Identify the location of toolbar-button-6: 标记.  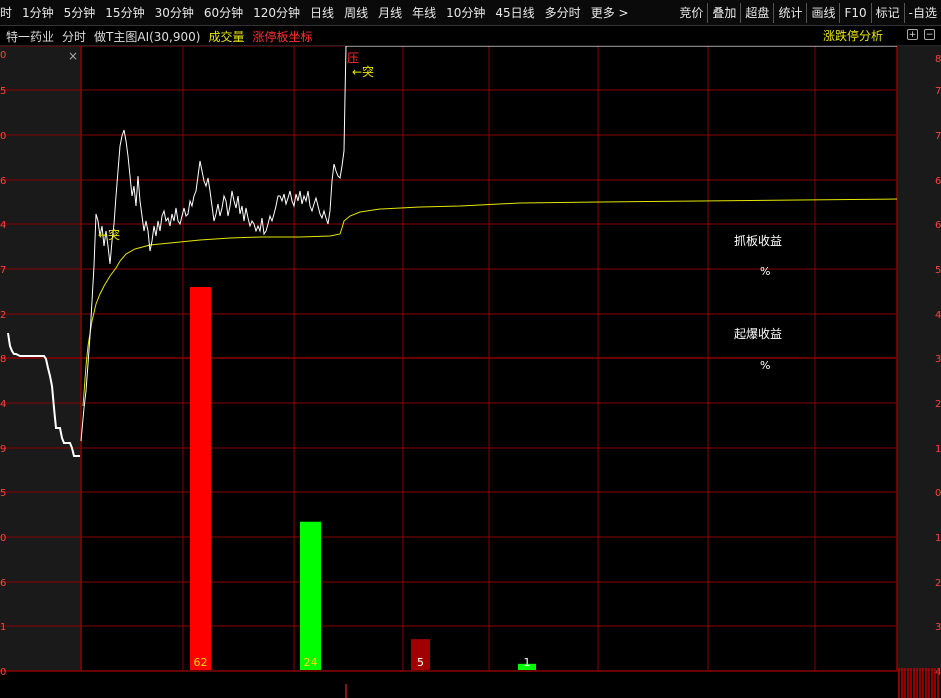
(887, 13).